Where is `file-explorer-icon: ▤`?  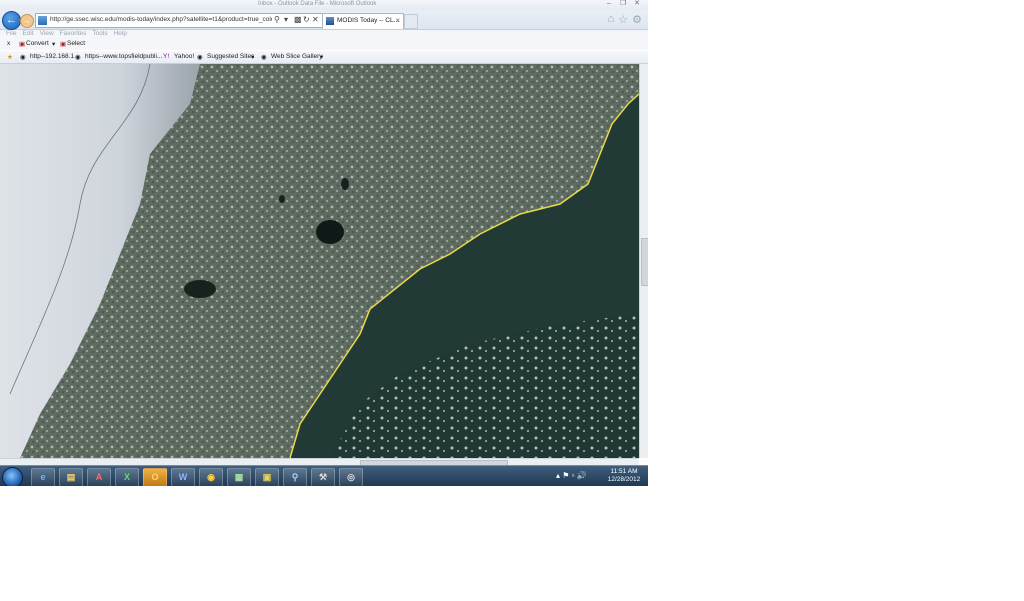
file-explorer-icon: ▤ is located at coordinates (71, 477).